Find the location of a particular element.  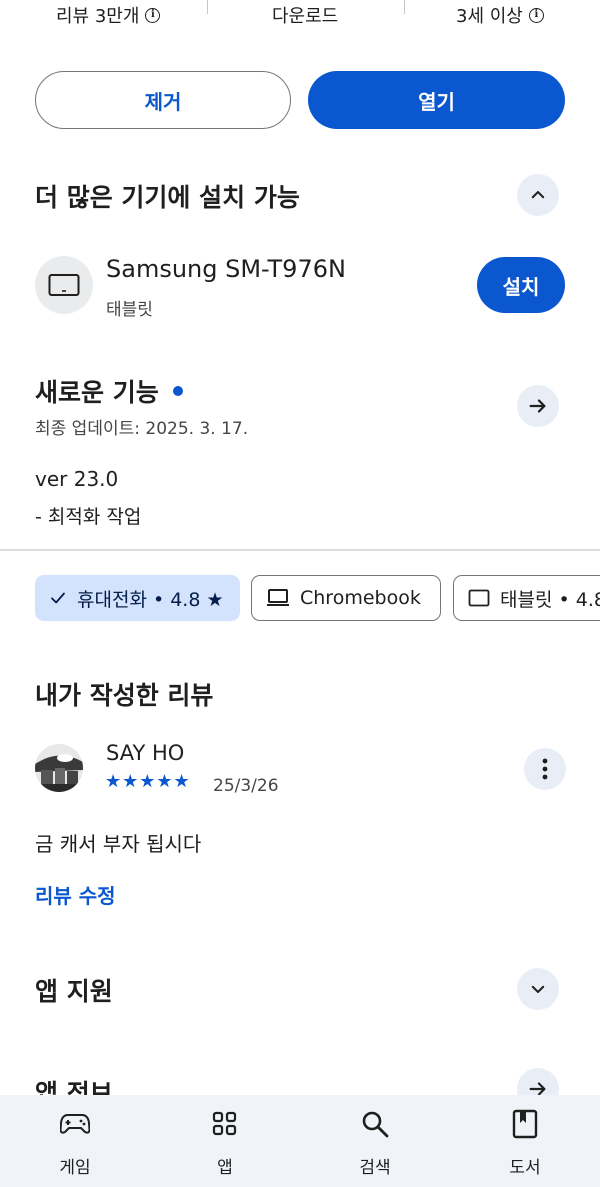

chip-label: Chromebook is located at coordinates (360, 598).